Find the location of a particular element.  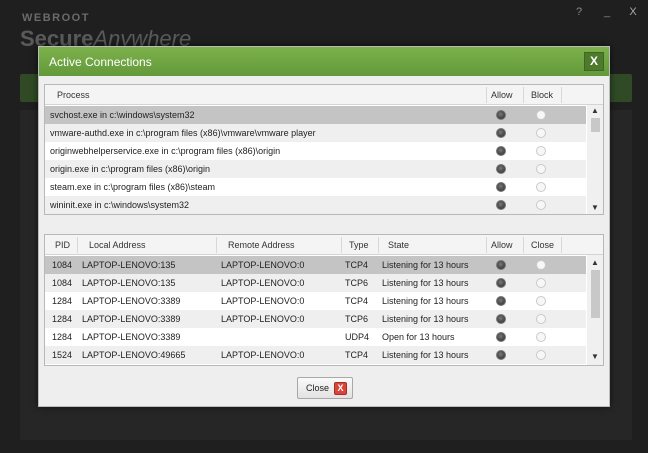

pid-cell: 1524 is located at coordinates (62, 355).